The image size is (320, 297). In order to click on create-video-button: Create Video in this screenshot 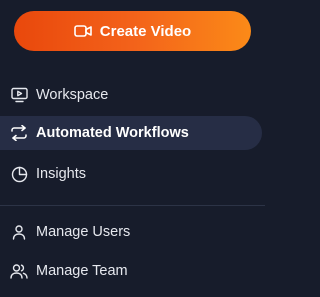, I will do `click(132, 31)`.